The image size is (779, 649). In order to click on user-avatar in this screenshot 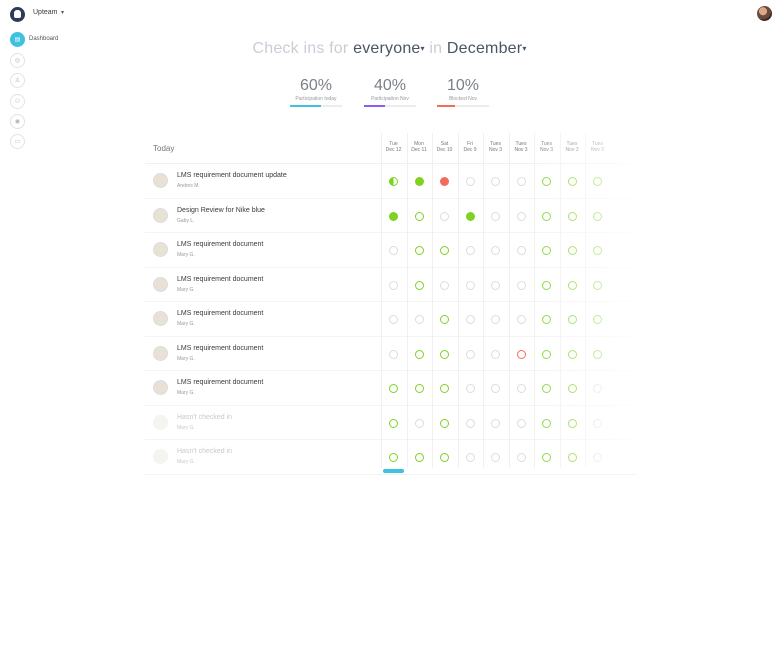, I will do `click(764, 13)`.